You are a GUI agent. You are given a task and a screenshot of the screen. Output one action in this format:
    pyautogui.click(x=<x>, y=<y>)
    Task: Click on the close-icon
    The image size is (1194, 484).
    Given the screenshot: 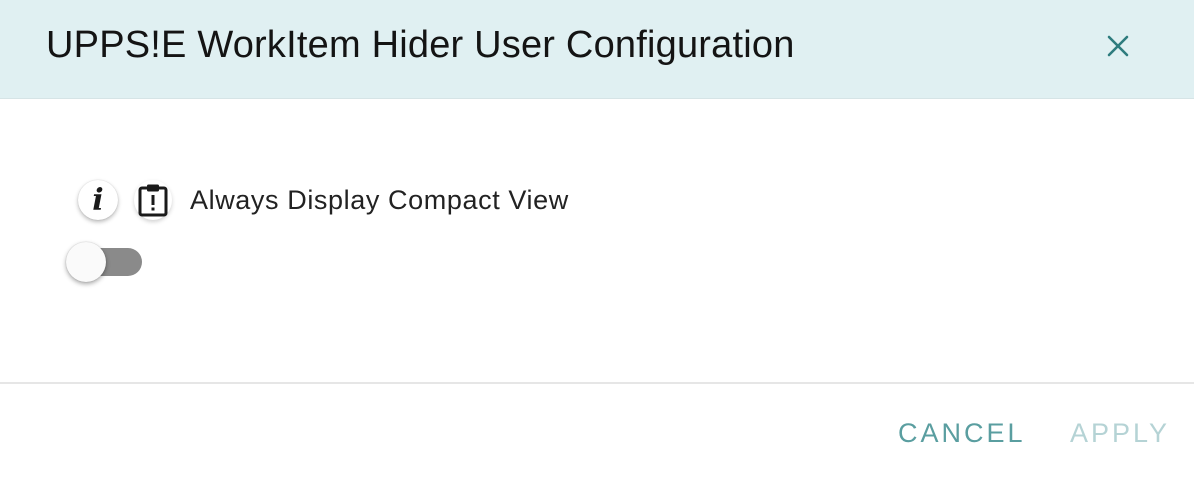 What is the action you would take?
    pyautogui.click(x=1118, y=46)
    